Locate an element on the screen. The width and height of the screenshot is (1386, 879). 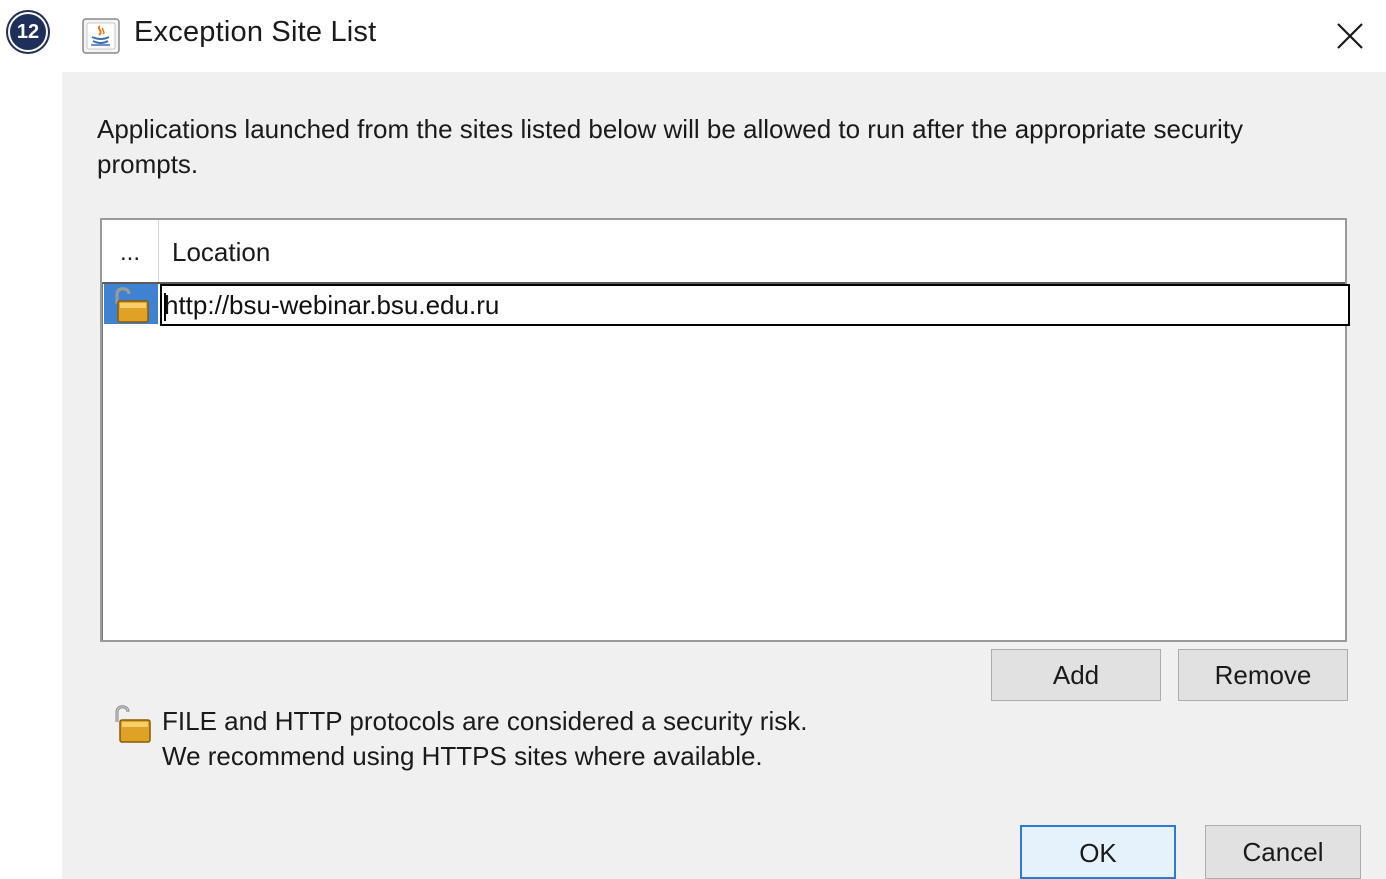
add-button: Add is located at coordinates (1076, 675).